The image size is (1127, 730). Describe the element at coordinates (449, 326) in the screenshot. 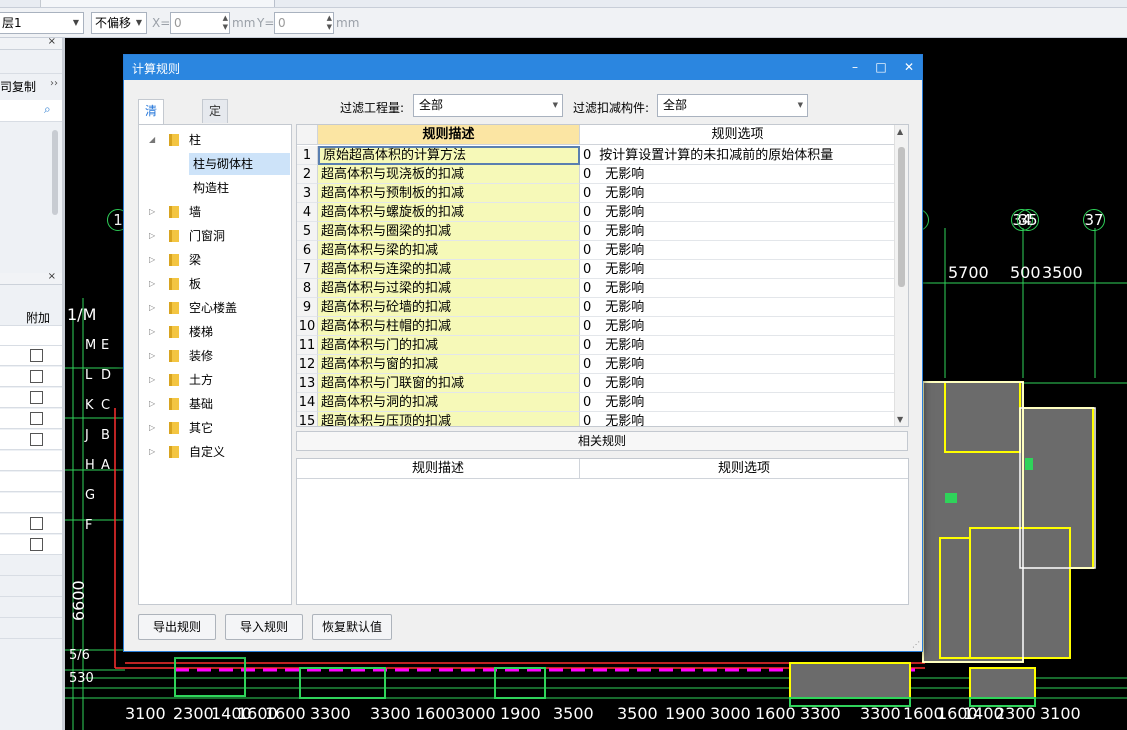

I see `rule-description: 超高体积与柱帽的扣减` at that location.